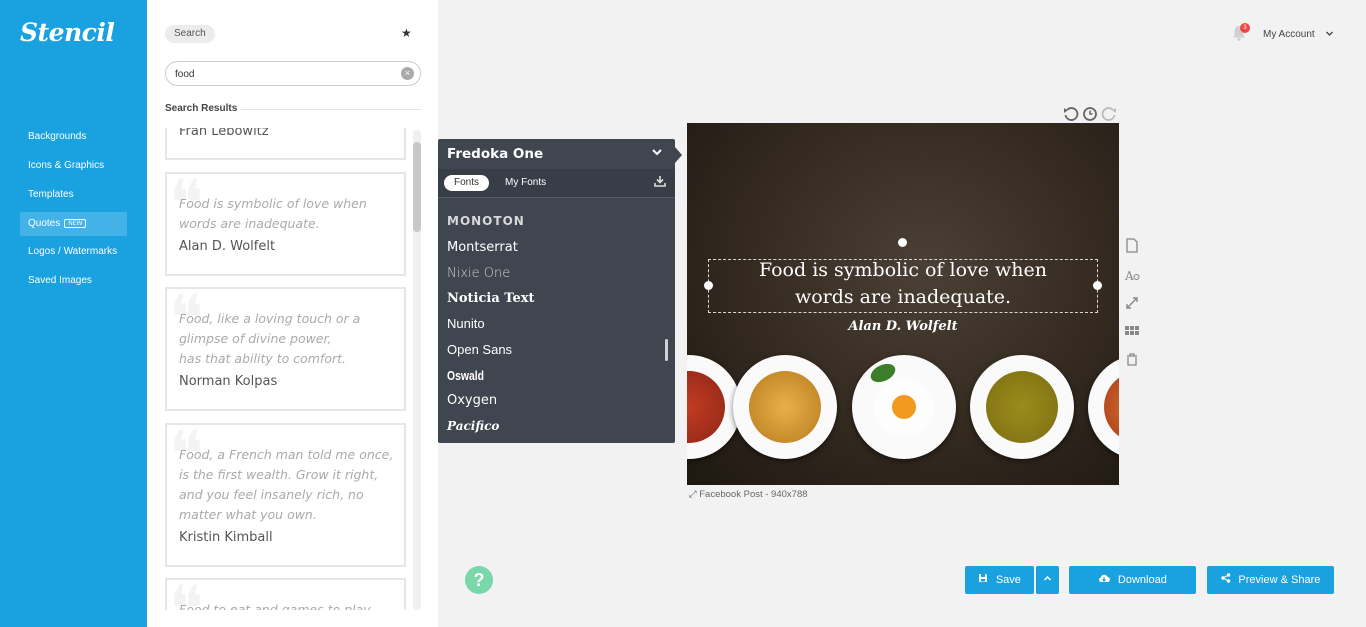  Describe the element at coordinates (285, 74) in the screenshot. I see `search-input` at that location.